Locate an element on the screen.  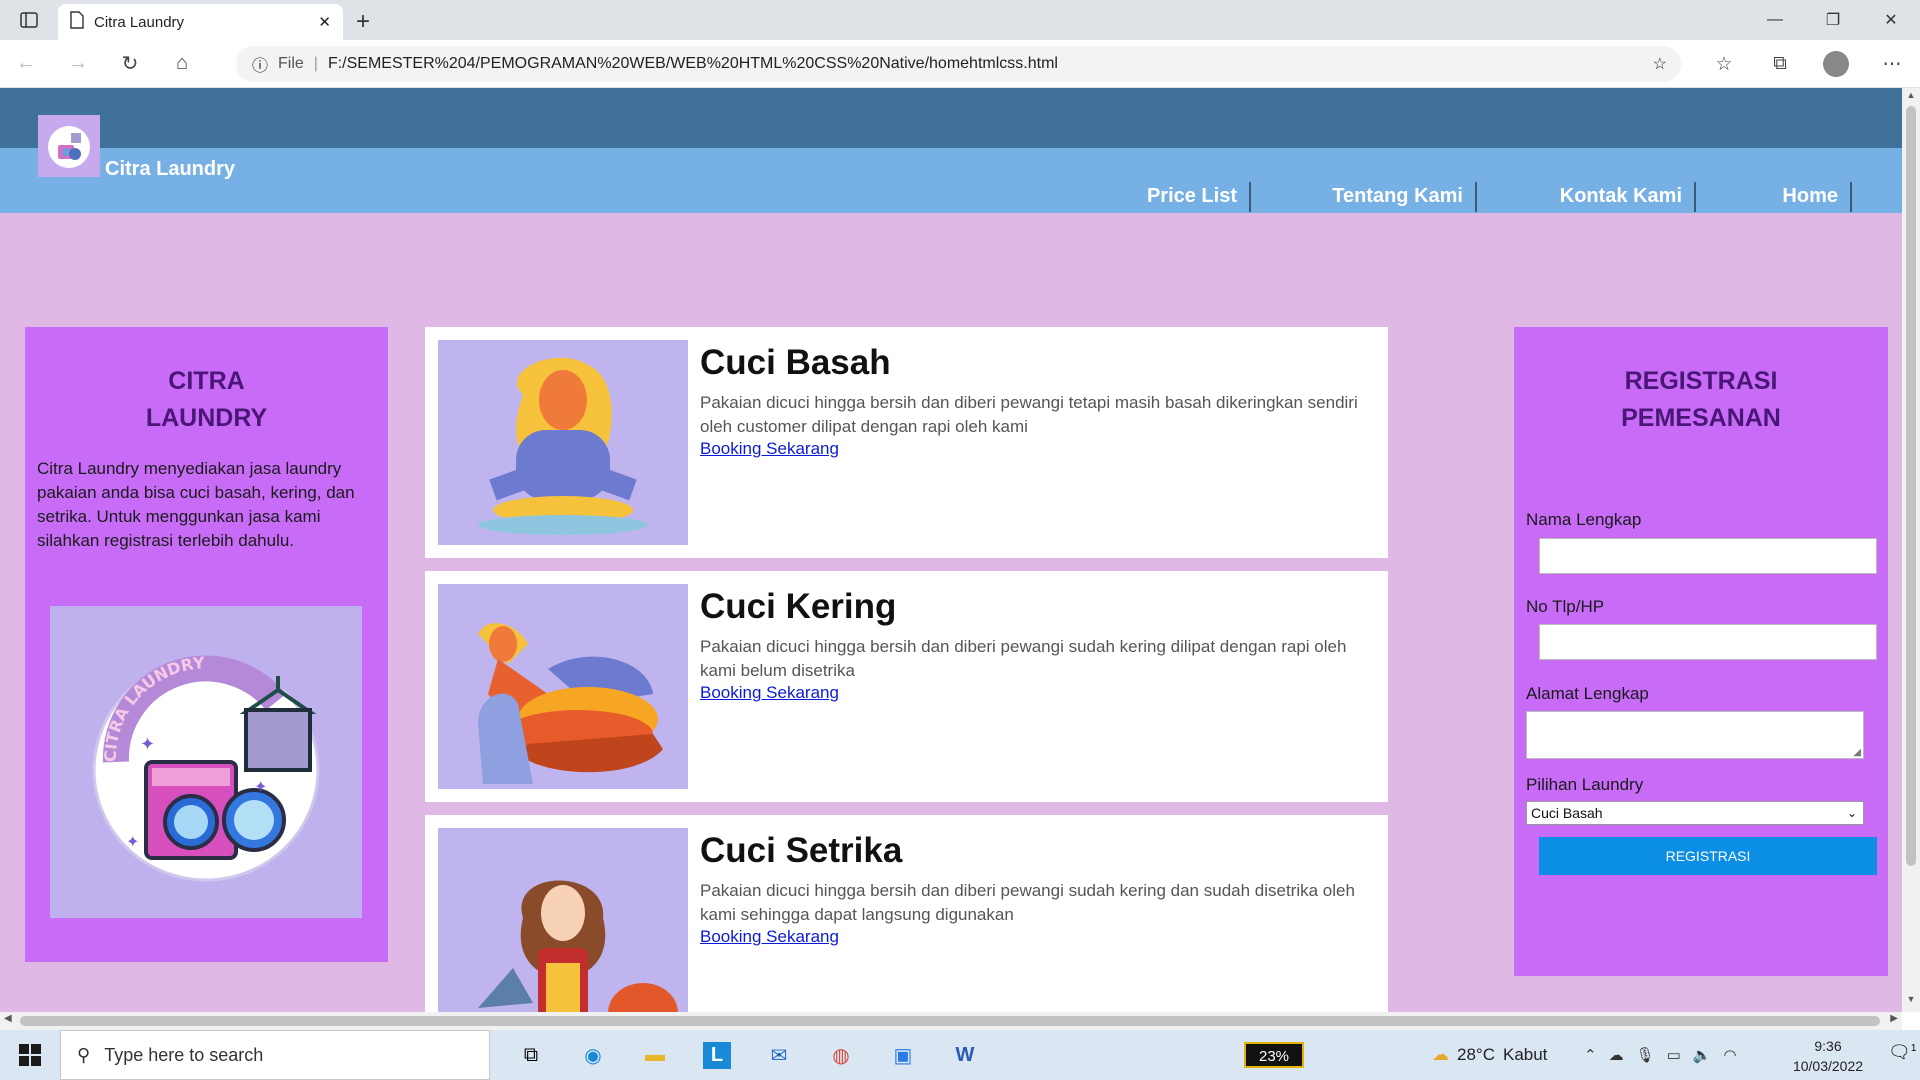
notification-icon: 🗨1 is located at coordinates (1902, 1052).